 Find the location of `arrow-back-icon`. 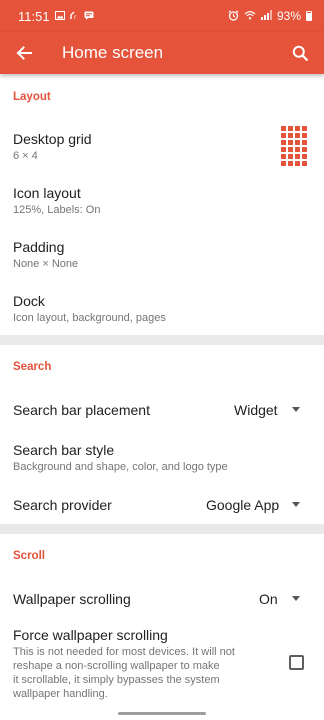

arrow-back-icon is located at coordinates (24, 53).